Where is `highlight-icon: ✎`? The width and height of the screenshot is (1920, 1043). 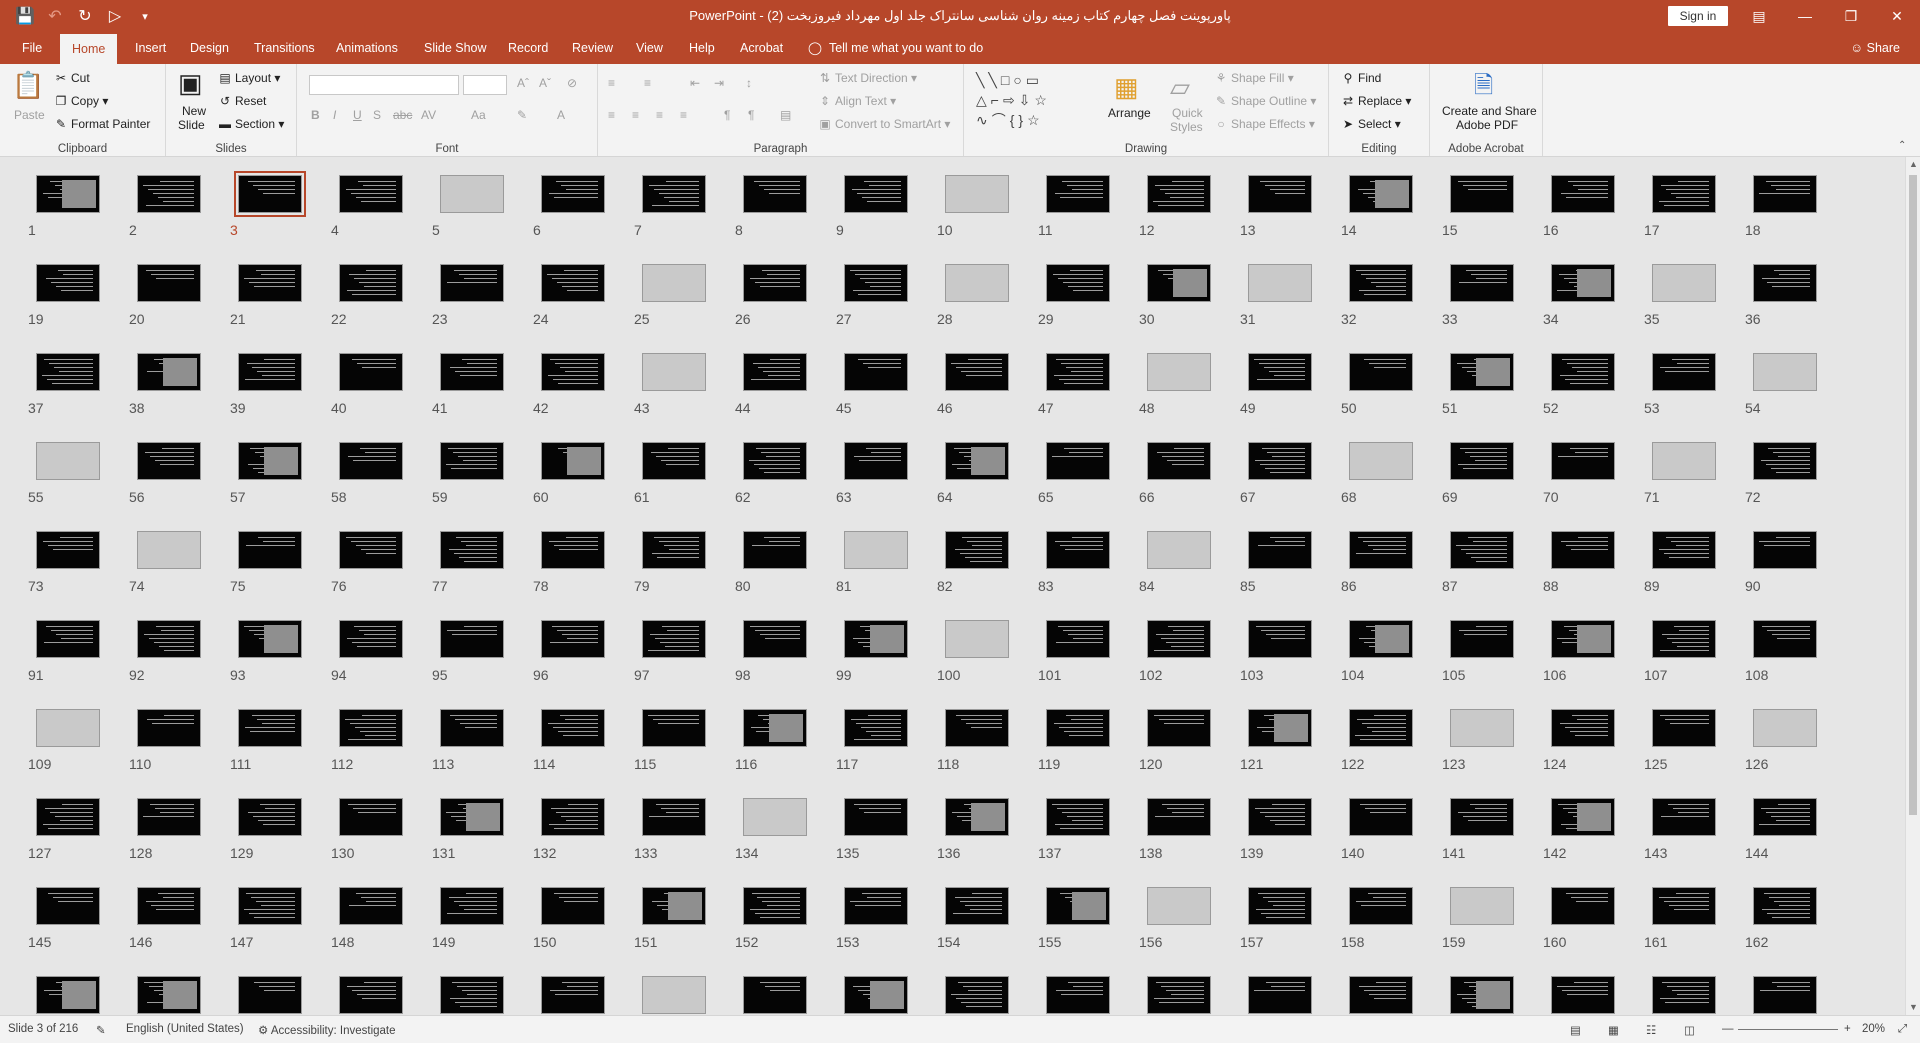
highlight-icon: ✎ is located at coordinates (522, 115).